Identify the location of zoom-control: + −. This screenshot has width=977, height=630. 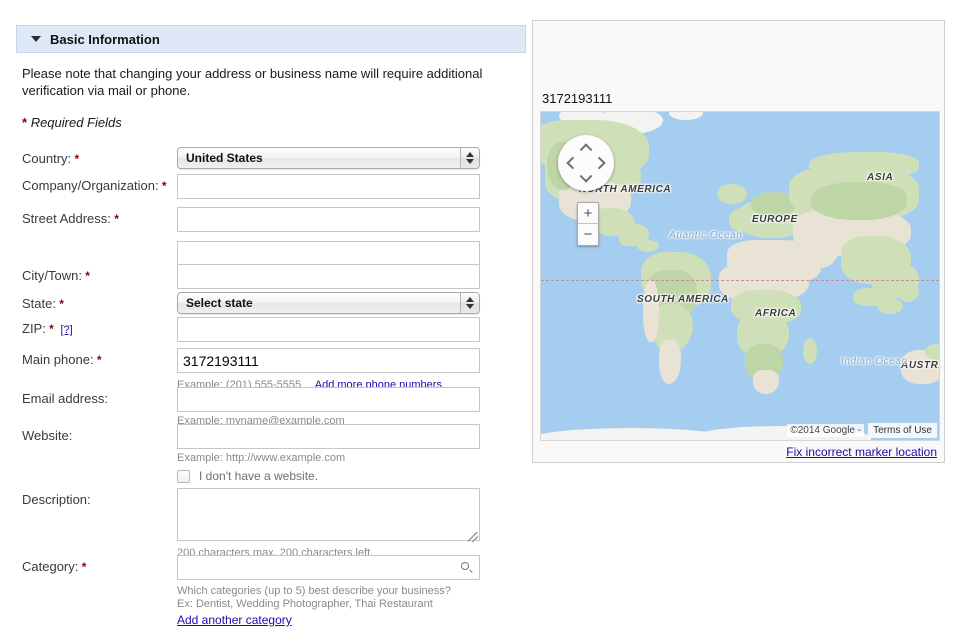
(588, 224).